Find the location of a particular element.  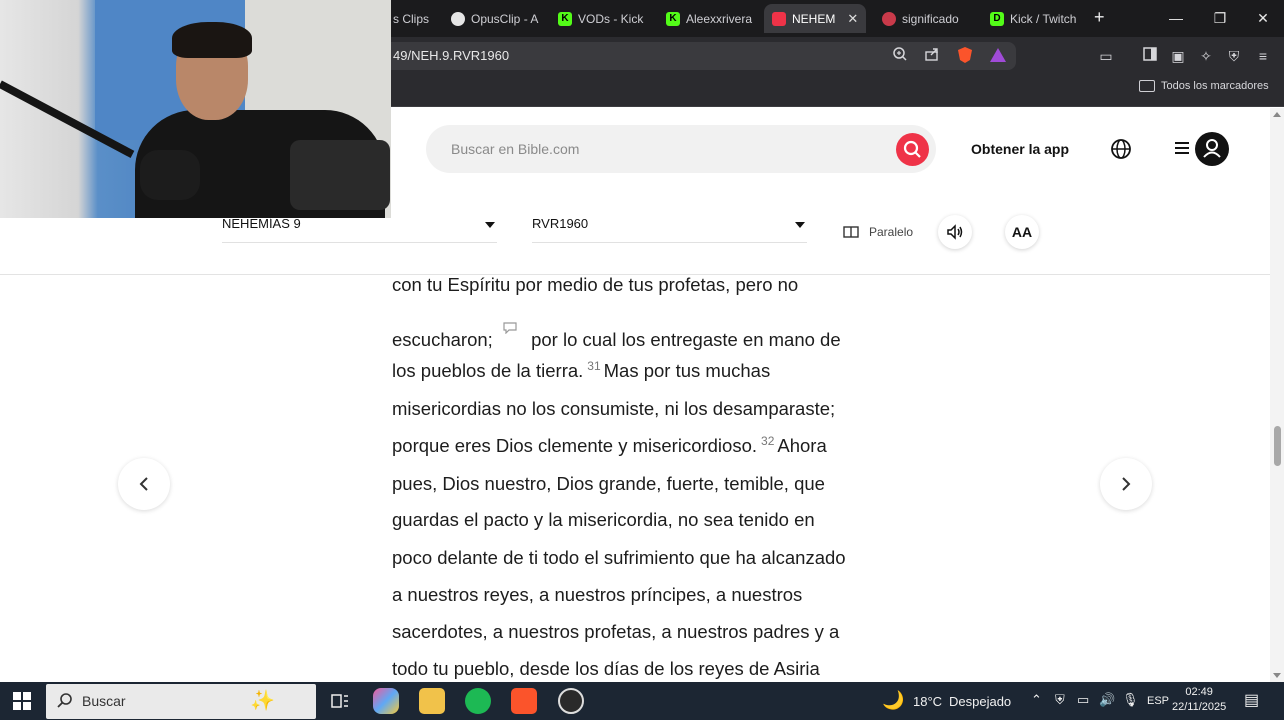

previous-chapter-button is located at coordinates (144, 484).